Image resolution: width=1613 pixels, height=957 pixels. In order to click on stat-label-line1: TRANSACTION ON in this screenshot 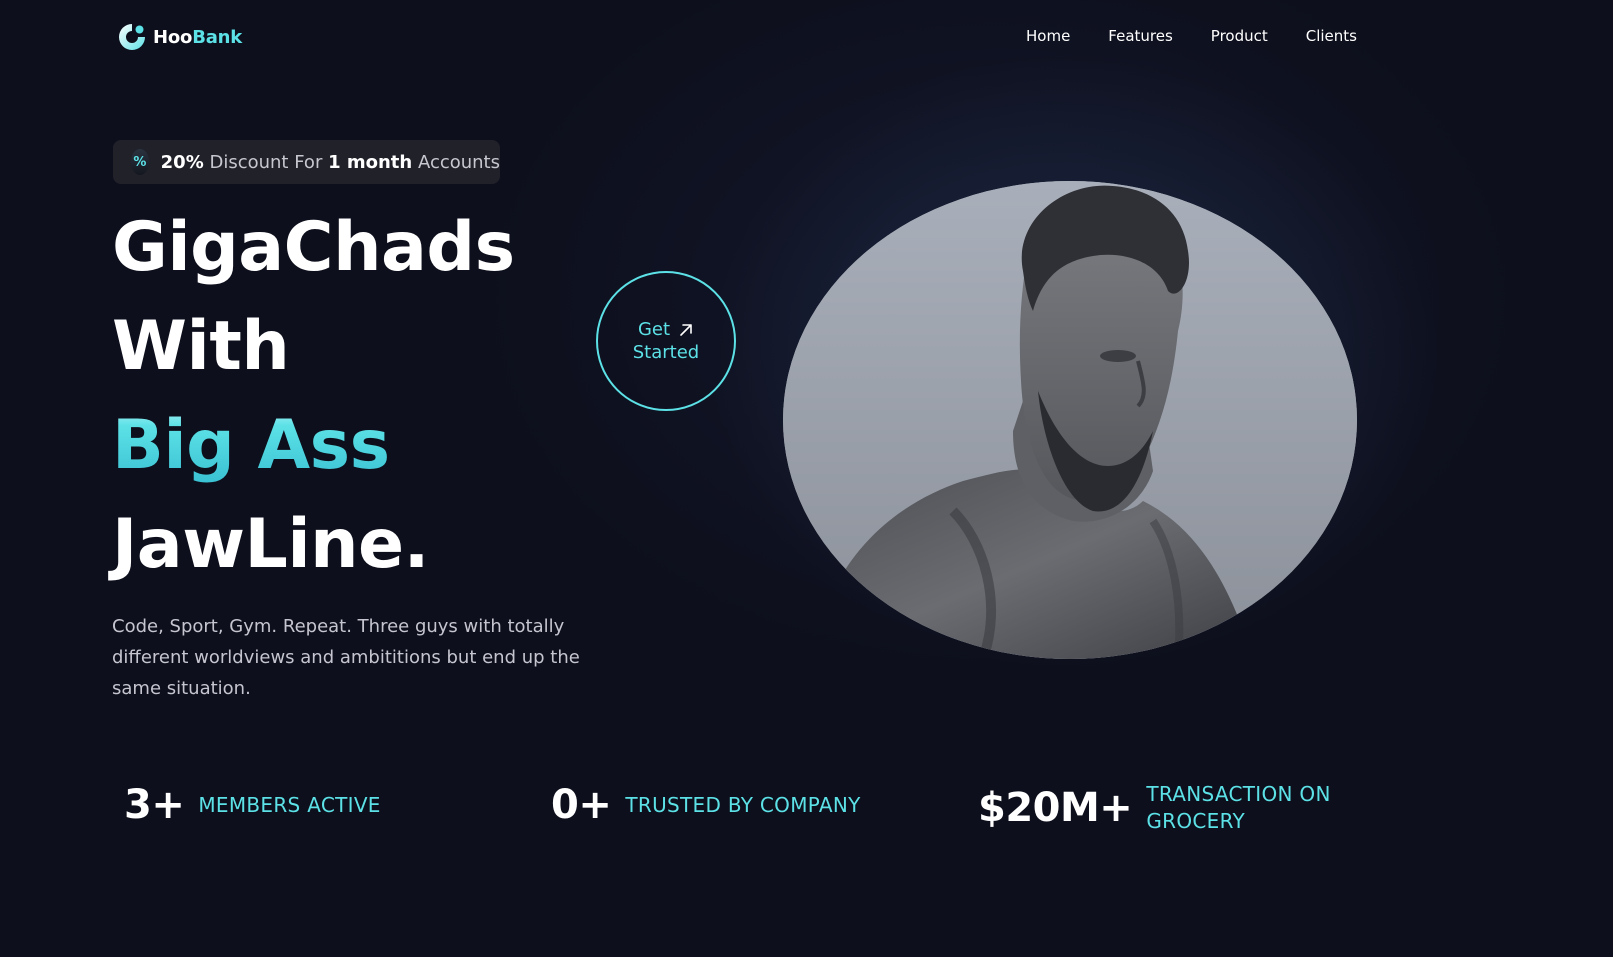, I will do `click(1238, 794)`.